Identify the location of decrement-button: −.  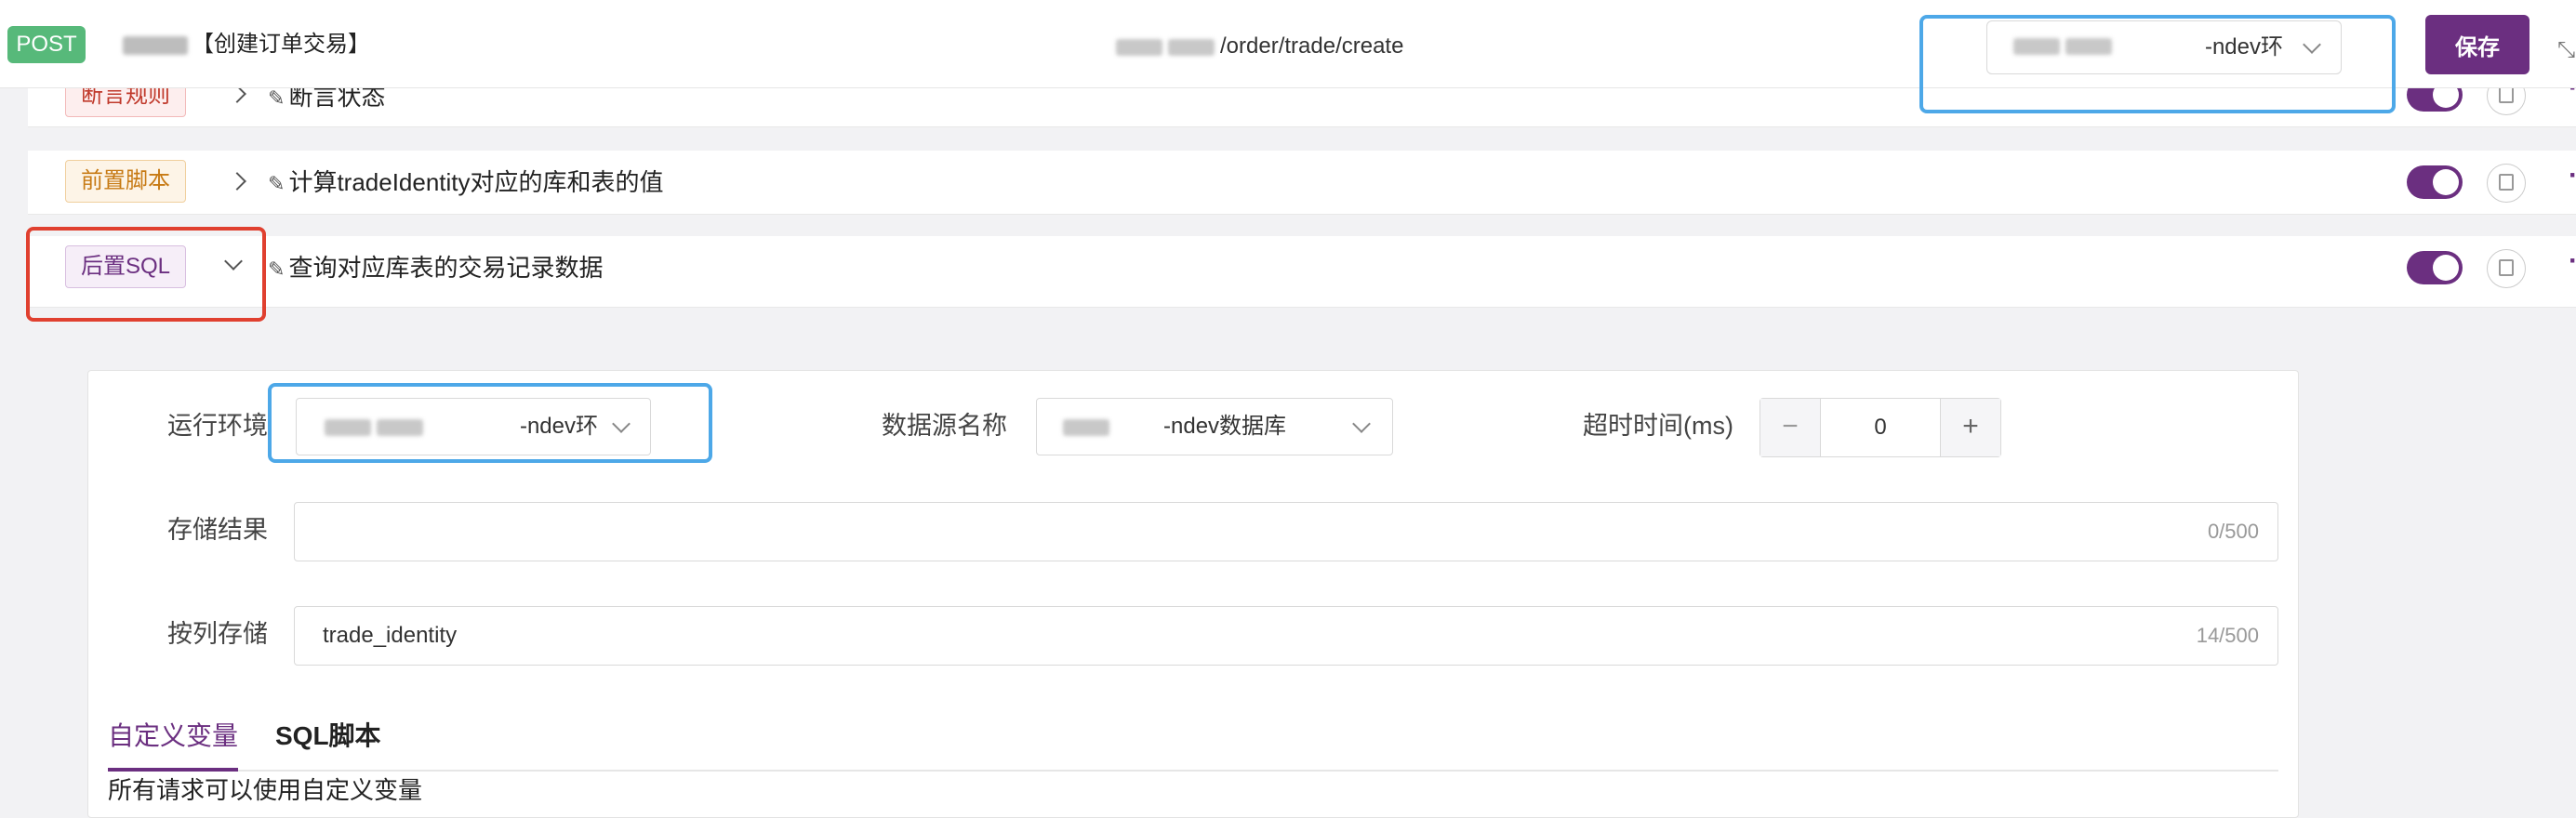
(1790, 428).